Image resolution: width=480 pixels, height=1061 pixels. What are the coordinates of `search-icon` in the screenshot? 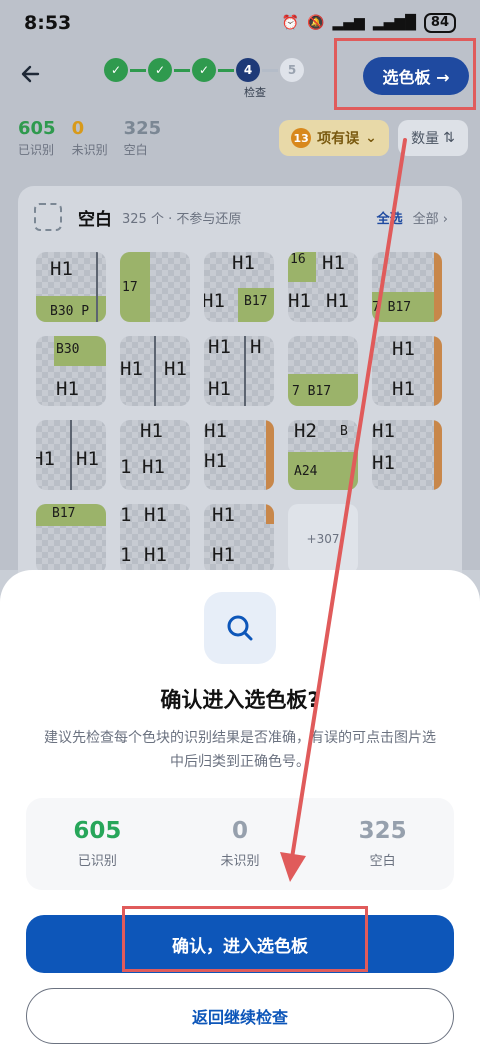 It's located at (240, 628).